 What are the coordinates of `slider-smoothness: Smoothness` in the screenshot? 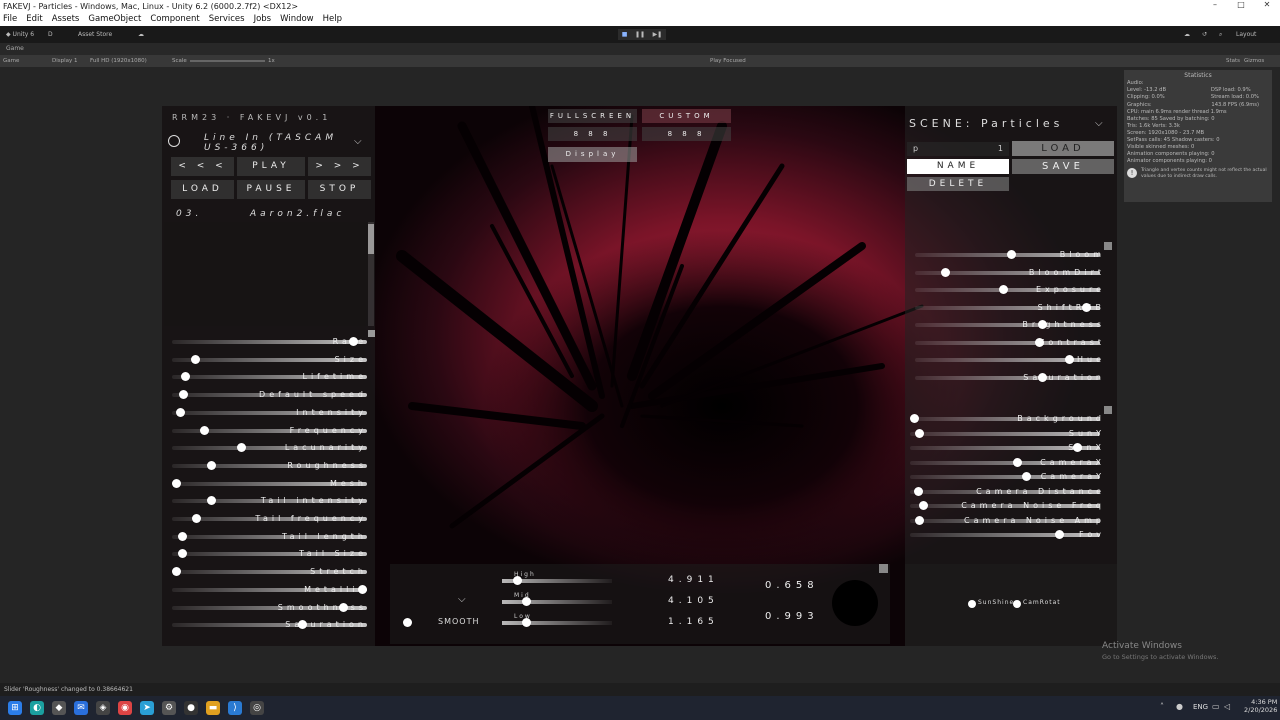 It's located at (268, 608).